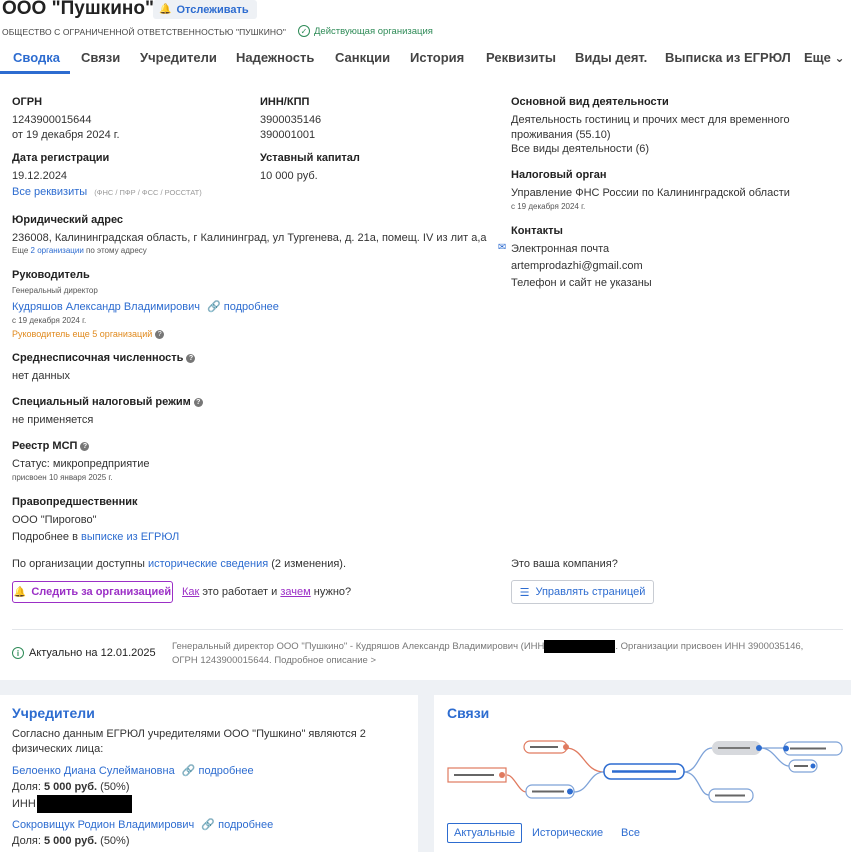 The height and width of the screenshot is (852, 851). Describe the element at coordinates (41, 376) in the screenshot. I see `staff-value: нет данных` at that location.